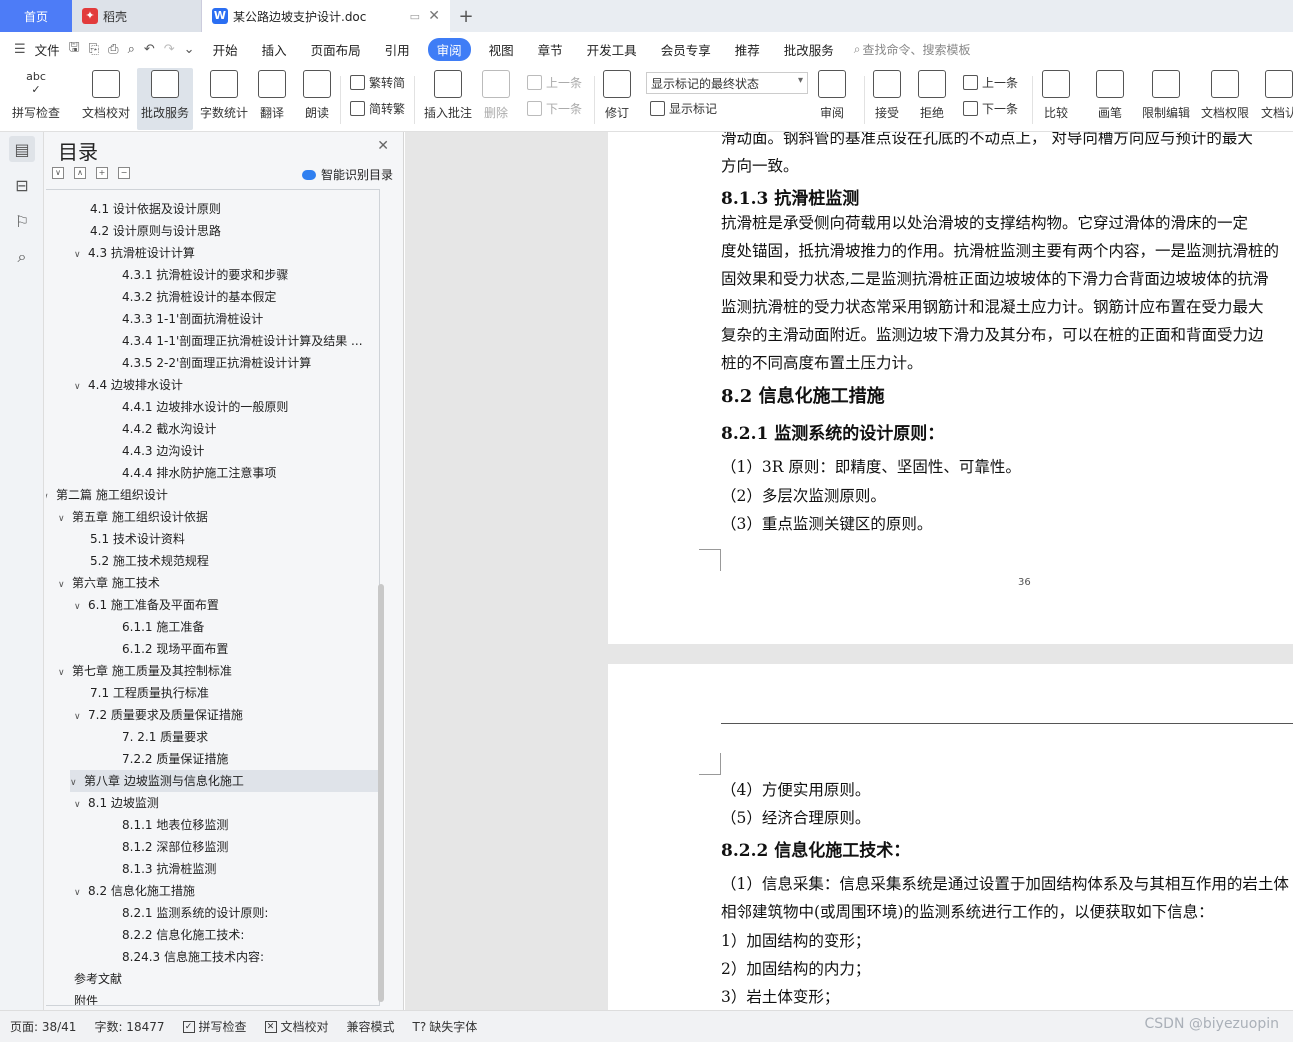 This screenshot has height=1042, width=1293. I want to click on toc-item: 4.3.2 抗滑桩设计的基本假定, so click(199, 297).